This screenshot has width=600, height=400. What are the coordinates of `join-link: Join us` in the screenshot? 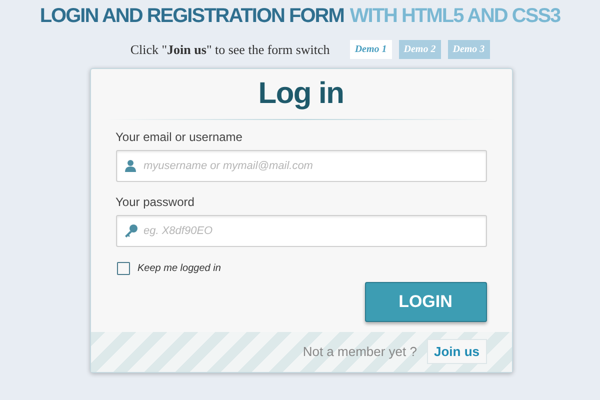 It's located at (456, 351).